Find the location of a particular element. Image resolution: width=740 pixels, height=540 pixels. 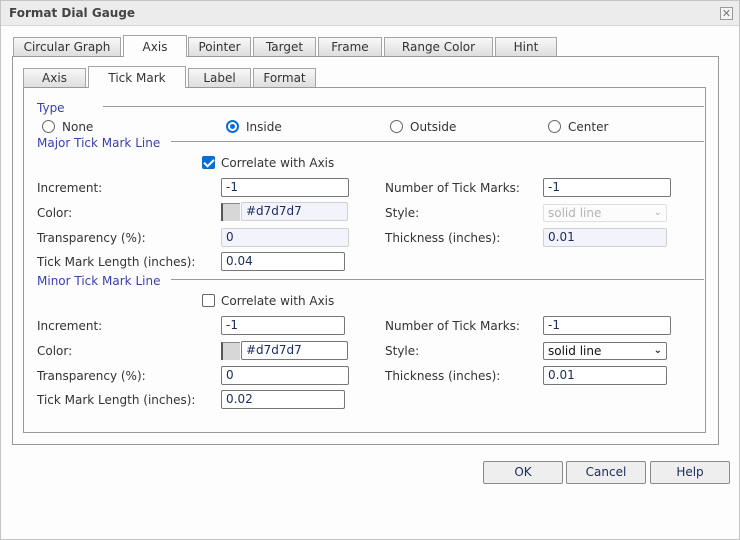

radio-inside-label: Inside is located at coordinates (264, 127).